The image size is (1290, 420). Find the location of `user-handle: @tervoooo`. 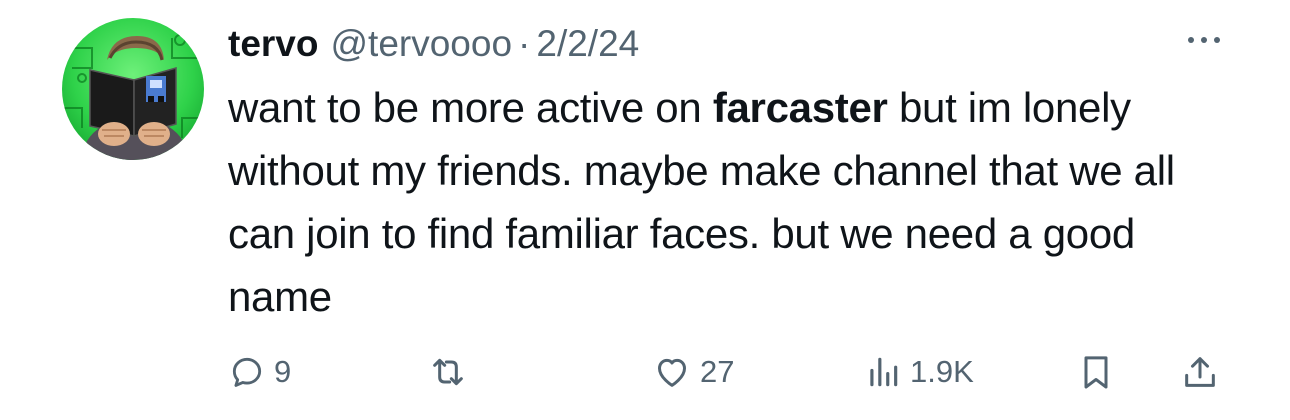

user-handle: @tervoooo is located at coordinates (421, 44).